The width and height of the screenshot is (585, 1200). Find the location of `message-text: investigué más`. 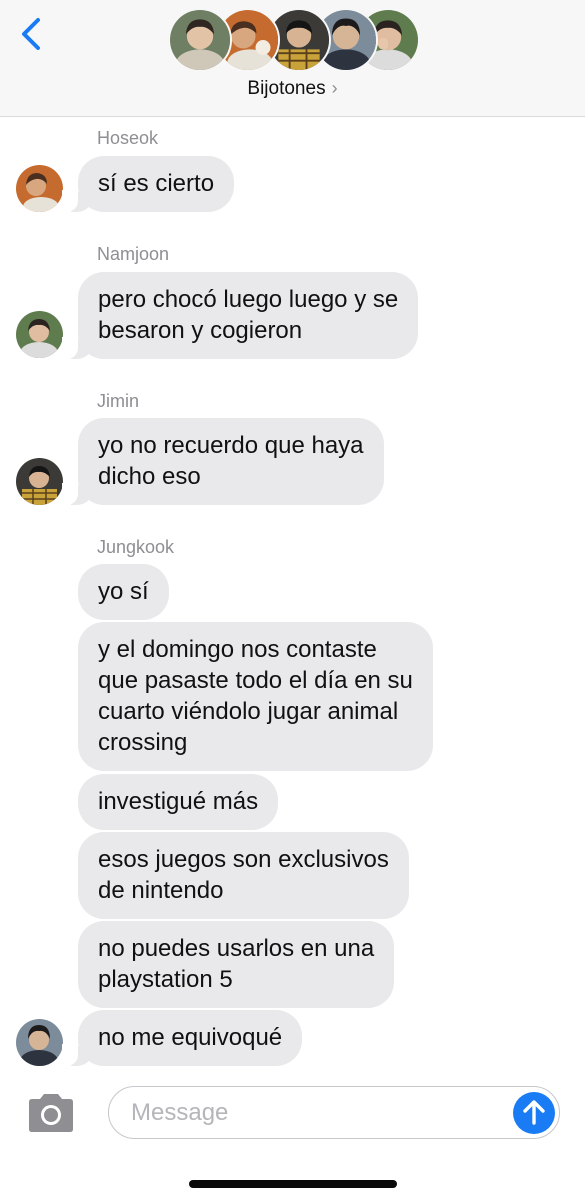

message-text: investigué más is located at coordinates (178, 801).